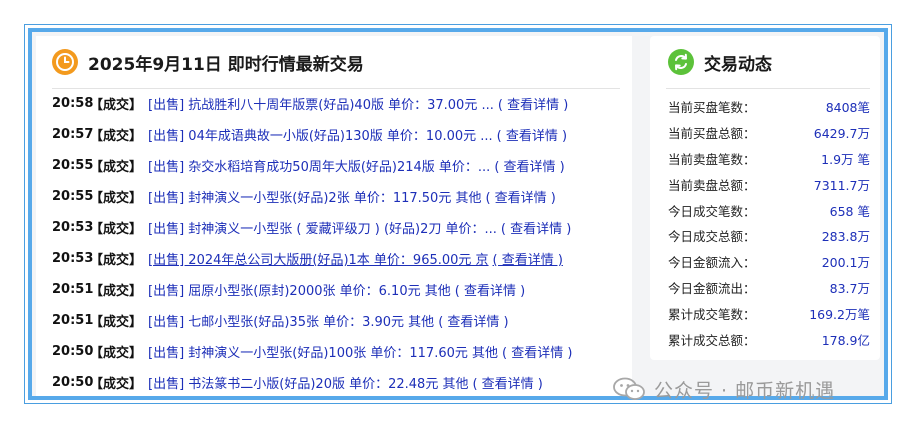 The width and height of the screenshot is (916, 428). I want to click on header-divider, so click(768, 88).